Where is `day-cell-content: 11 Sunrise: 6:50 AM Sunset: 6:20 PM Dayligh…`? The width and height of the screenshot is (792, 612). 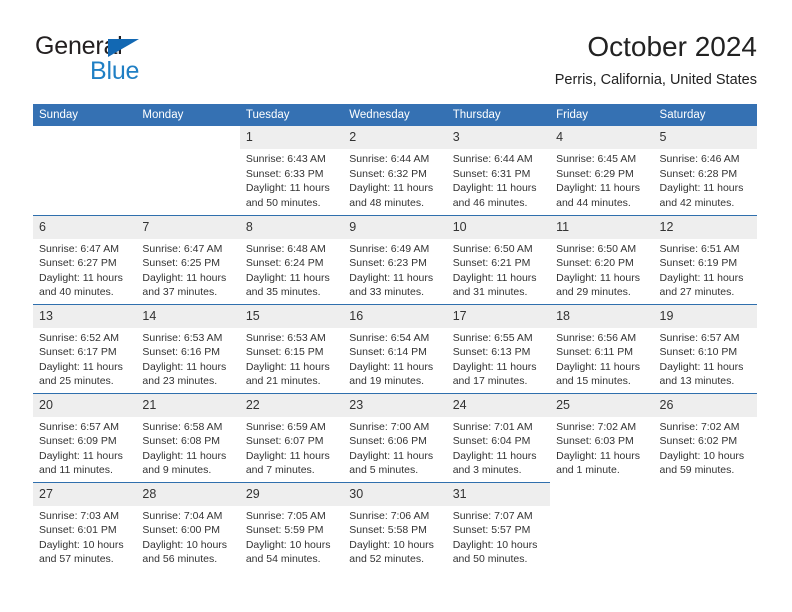
day-cell-content: 11 Sunrise: 6:50 AM Sunset: 6:20 PM Dayligh… is located at coordinates (602, 259).